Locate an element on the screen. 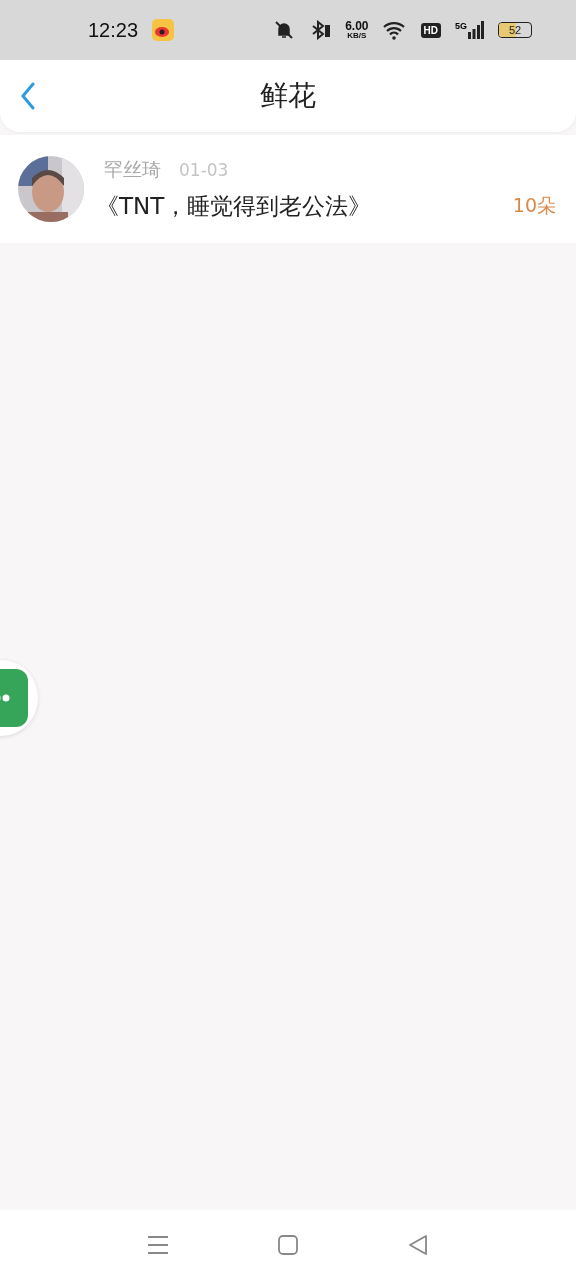  speed-unit: KB/S is located at coordinates (357, 36).